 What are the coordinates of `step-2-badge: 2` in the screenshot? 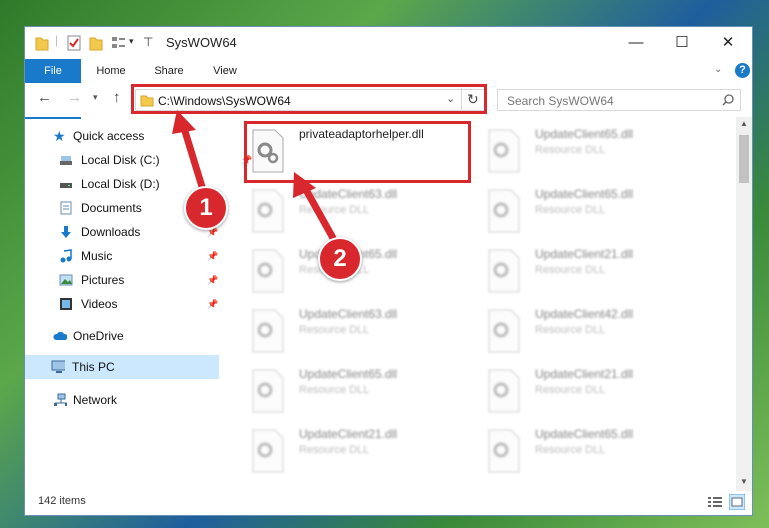 It's located at (340, 259).